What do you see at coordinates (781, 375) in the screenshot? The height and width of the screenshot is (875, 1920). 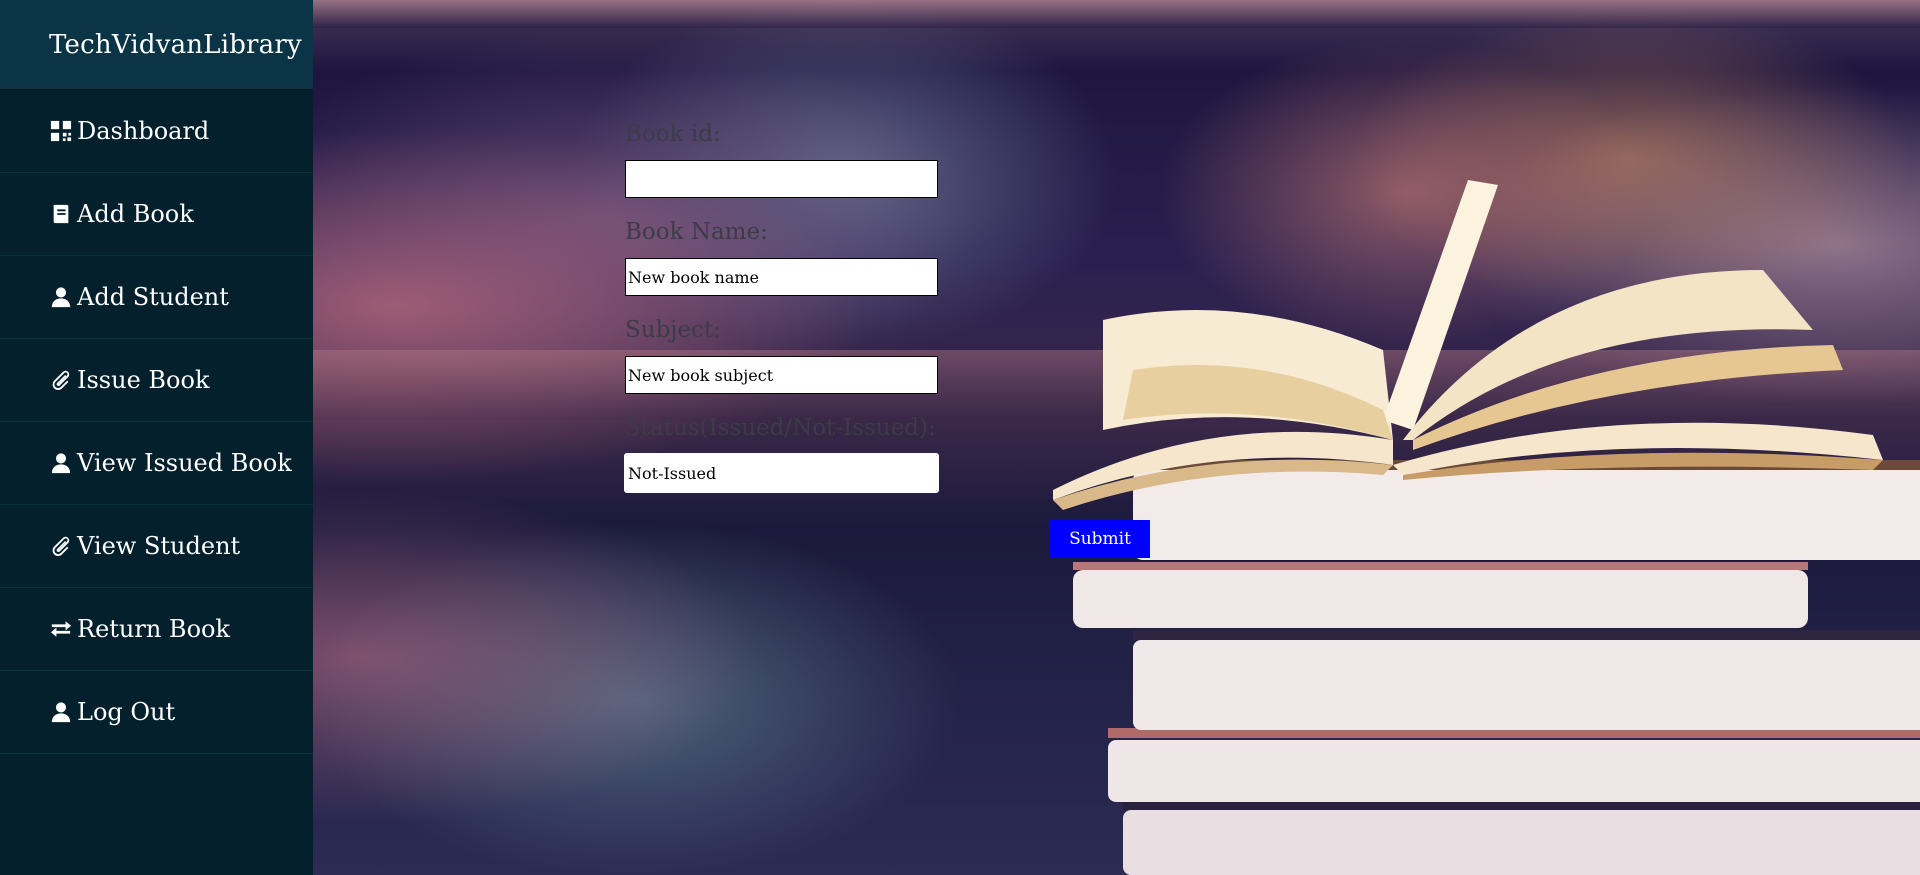 I see `subject-input` at bounding box center [781, 375].